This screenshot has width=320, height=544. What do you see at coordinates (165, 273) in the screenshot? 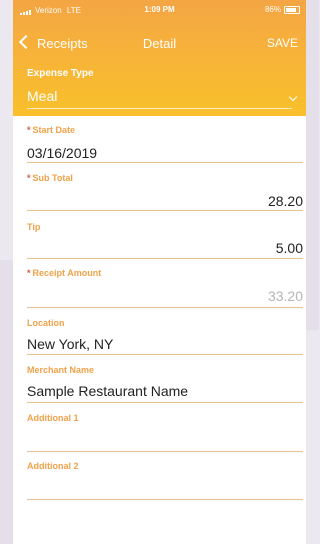
I see `receipt-amount-label: * Receipt Amount` at bounding box center [165, 273].